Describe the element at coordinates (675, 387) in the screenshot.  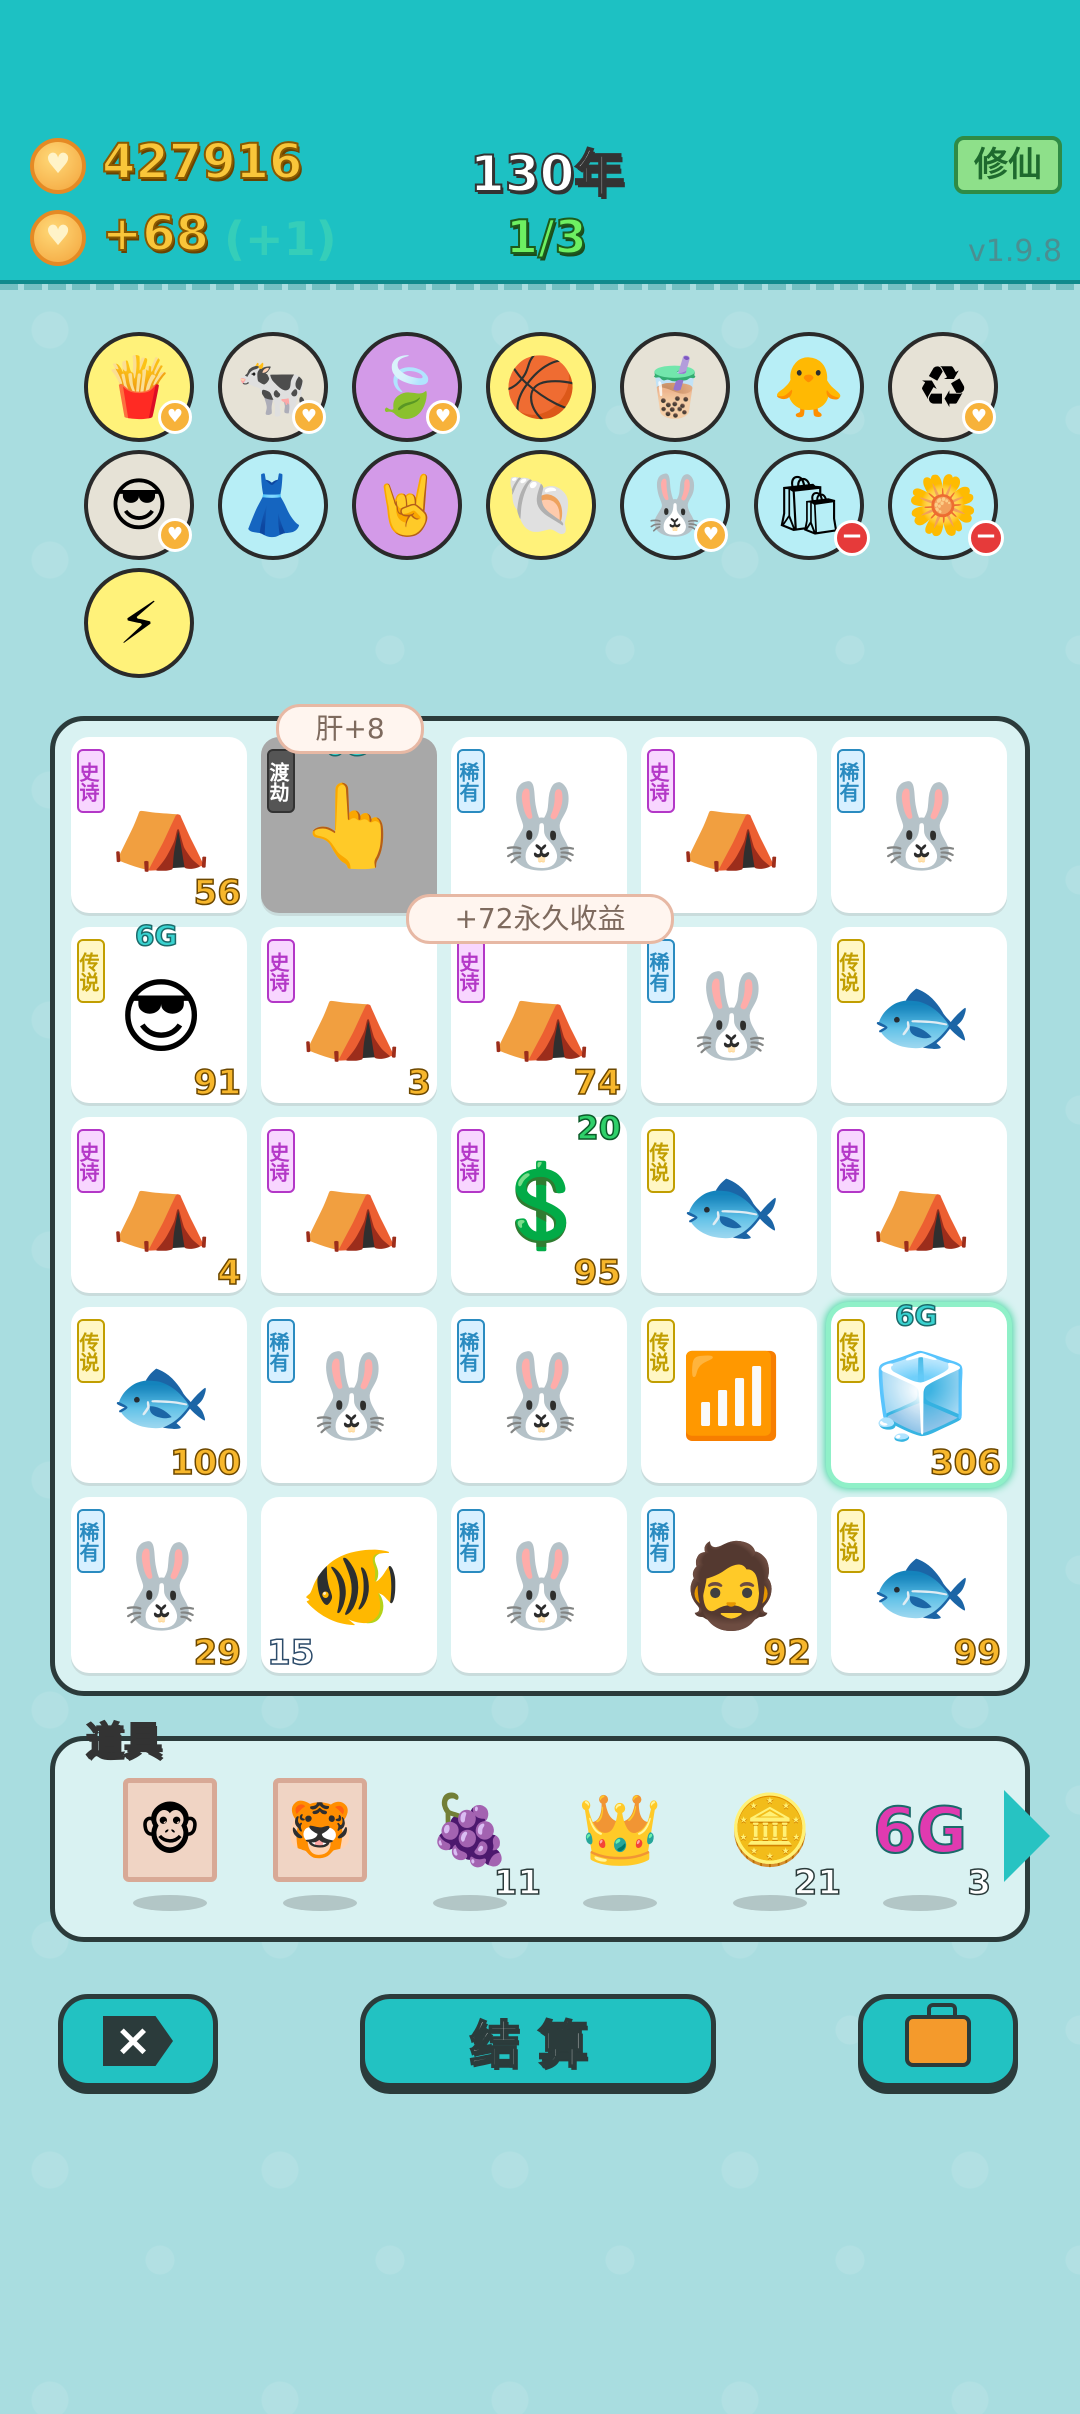
I see `bubble-tea-icon: 🧋` at that location.